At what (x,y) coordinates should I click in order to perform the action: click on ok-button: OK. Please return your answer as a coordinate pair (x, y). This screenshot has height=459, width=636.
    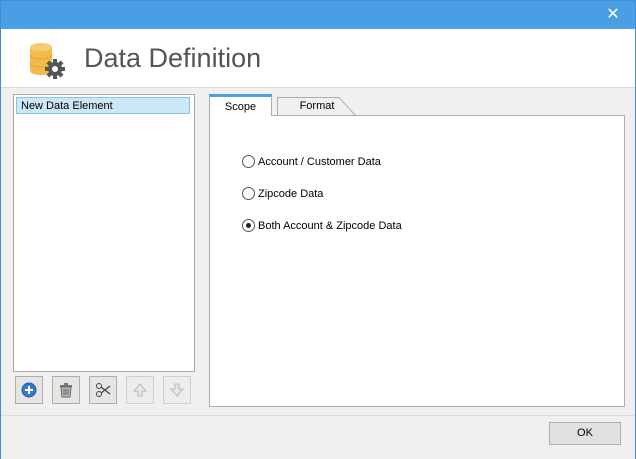
    Looking at the image, I should click on (585, 433).